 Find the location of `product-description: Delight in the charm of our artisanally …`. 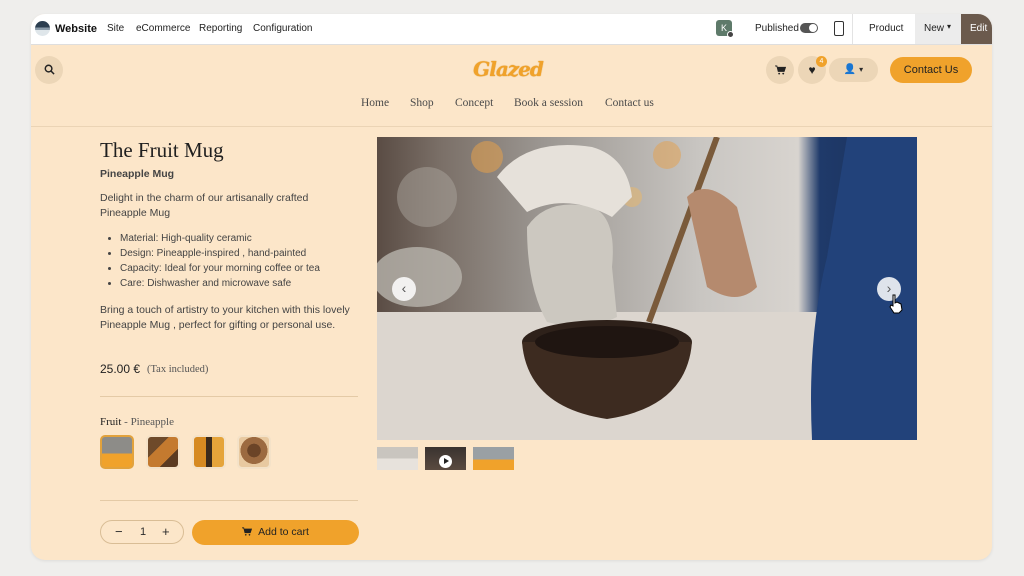

product-description: Delight in the charm of our artisanally … is located at coordinates (204, 205).